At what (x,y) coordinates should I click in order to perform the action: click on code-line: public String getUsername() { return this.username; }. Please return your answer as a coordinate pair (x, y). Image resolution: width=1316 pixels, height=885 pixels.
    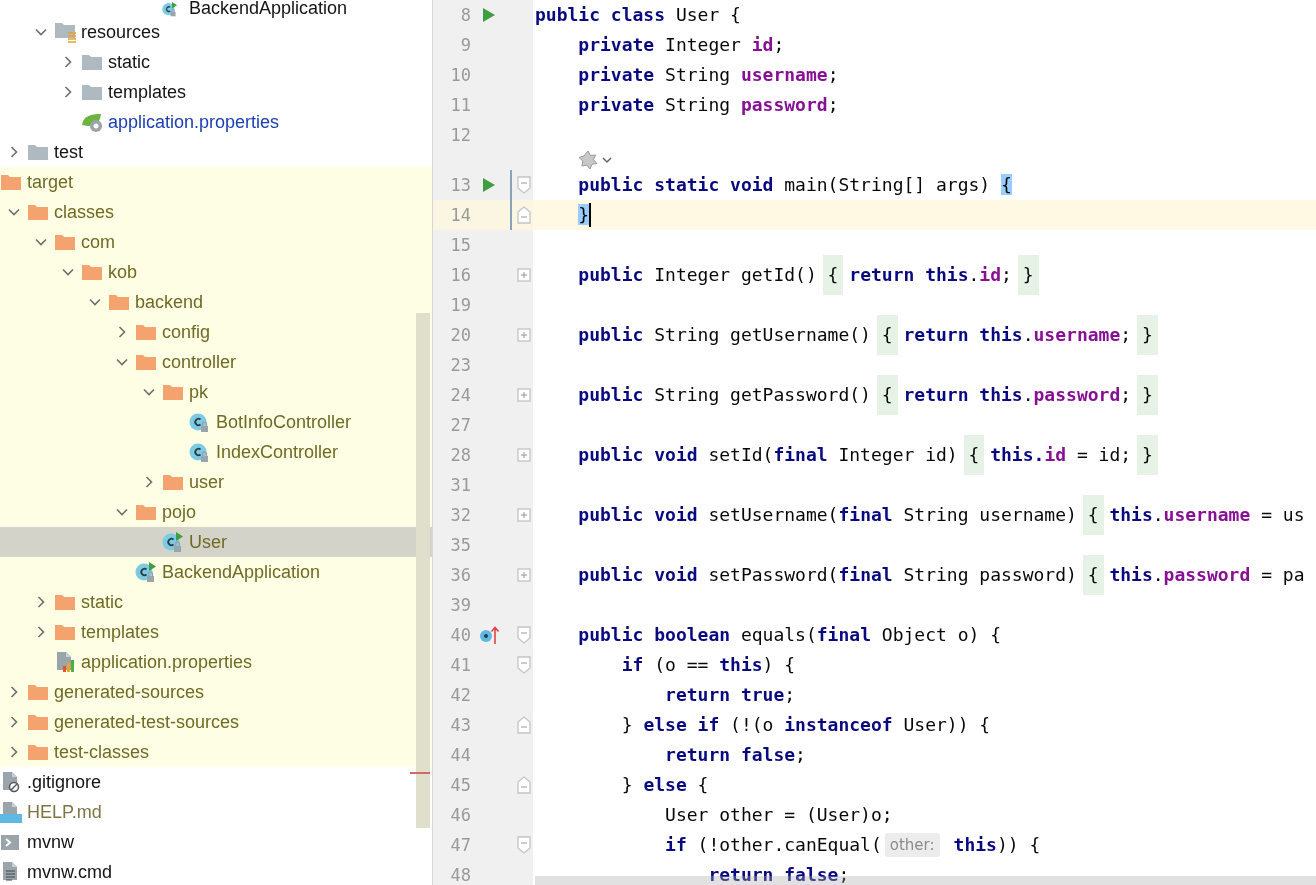
    Looking at the image, I should click on (843, 335).